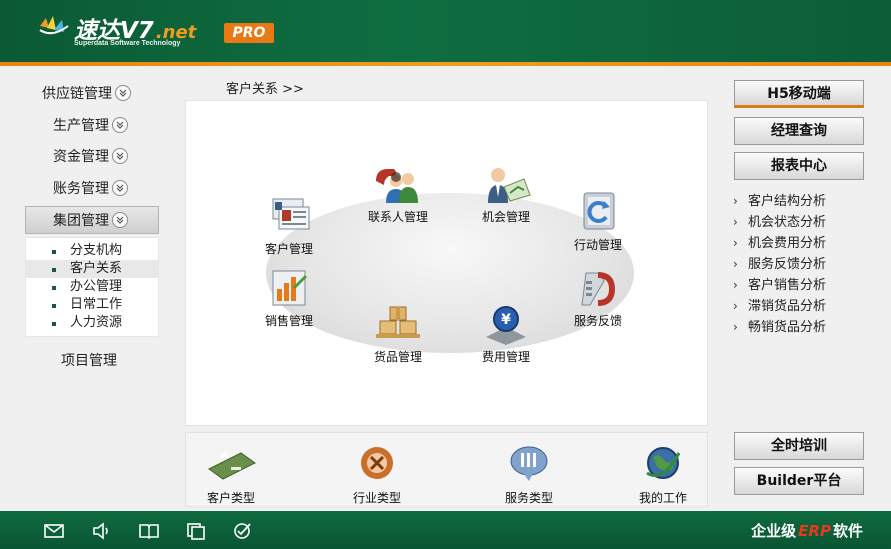 The width and height of the screenshot is (891, 549). What do you see at coordinates (92, 251) in the screenshot?
I see `submenu-item-branches: 分支机构` at bounding box center [92, 251].